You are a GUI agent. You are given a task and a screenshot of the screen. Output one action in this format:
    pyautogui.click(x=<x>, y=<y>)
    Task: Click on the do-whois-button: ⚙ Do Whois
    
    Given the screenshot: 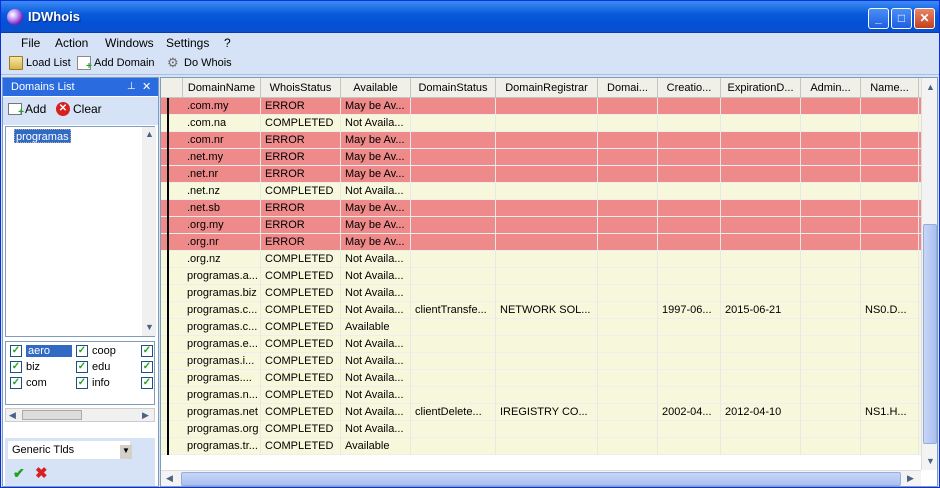 What is the action you would take?
    pyautogui.click(x=199, y=63)
    